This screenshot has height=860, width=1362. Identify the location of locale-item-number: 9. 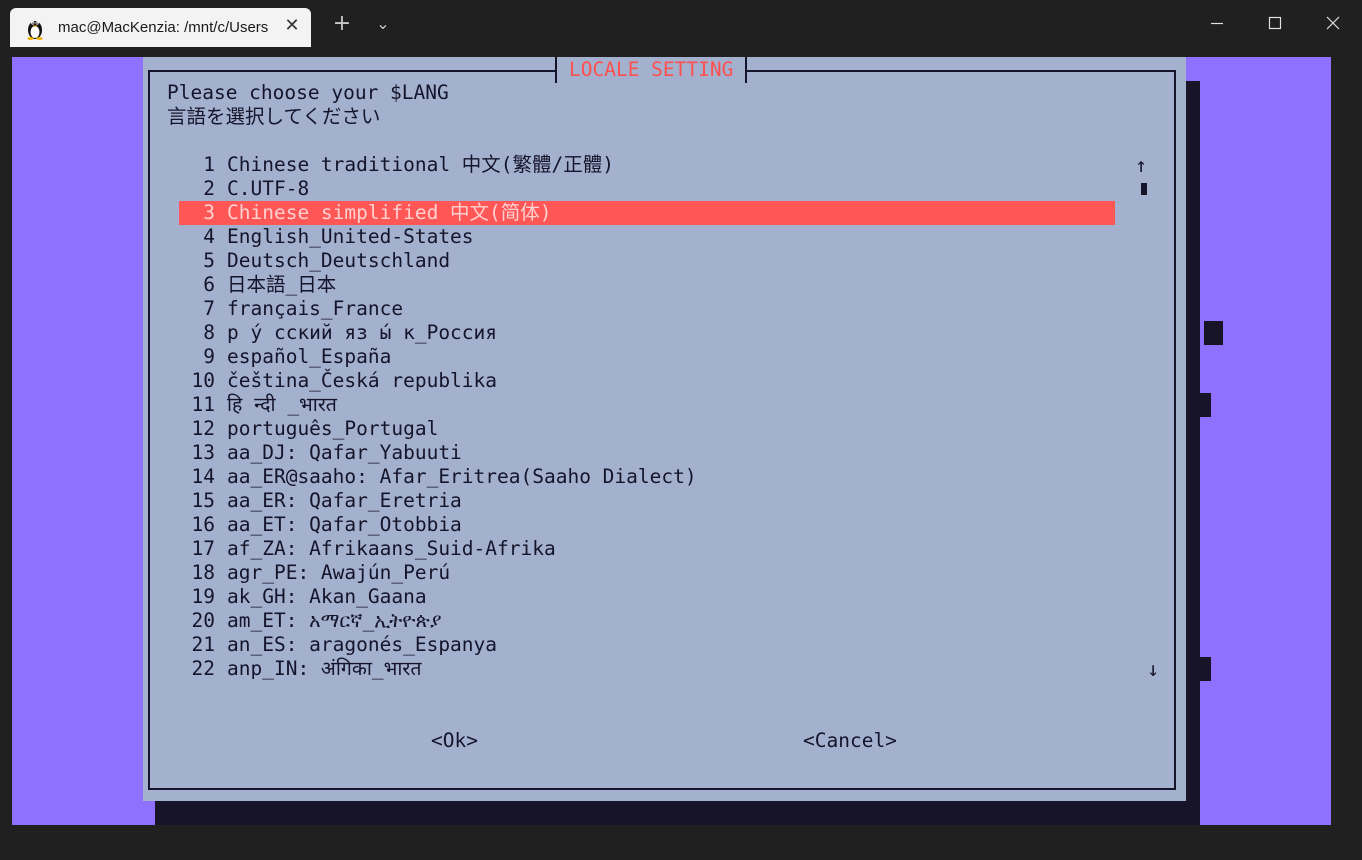
(209, 356).